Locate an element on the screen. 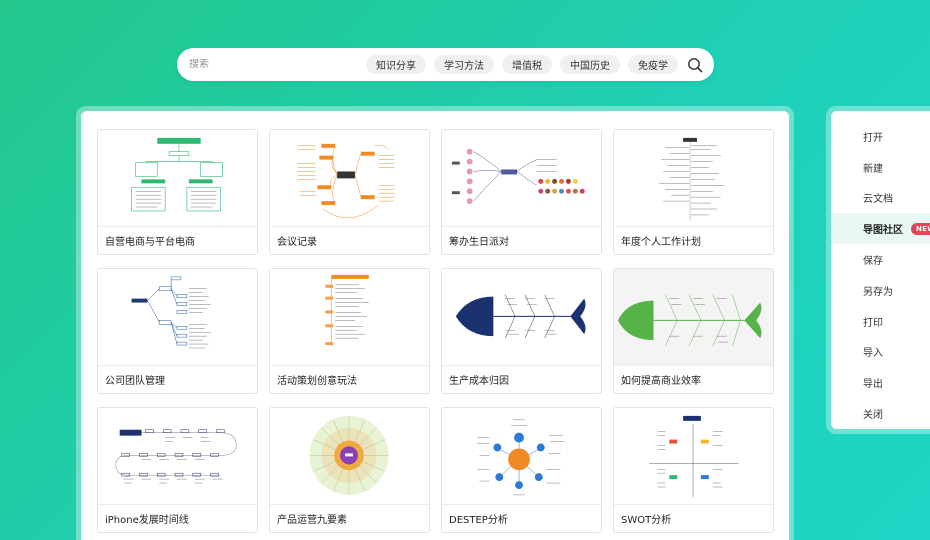  search-input is located at coordinates (277, 64).